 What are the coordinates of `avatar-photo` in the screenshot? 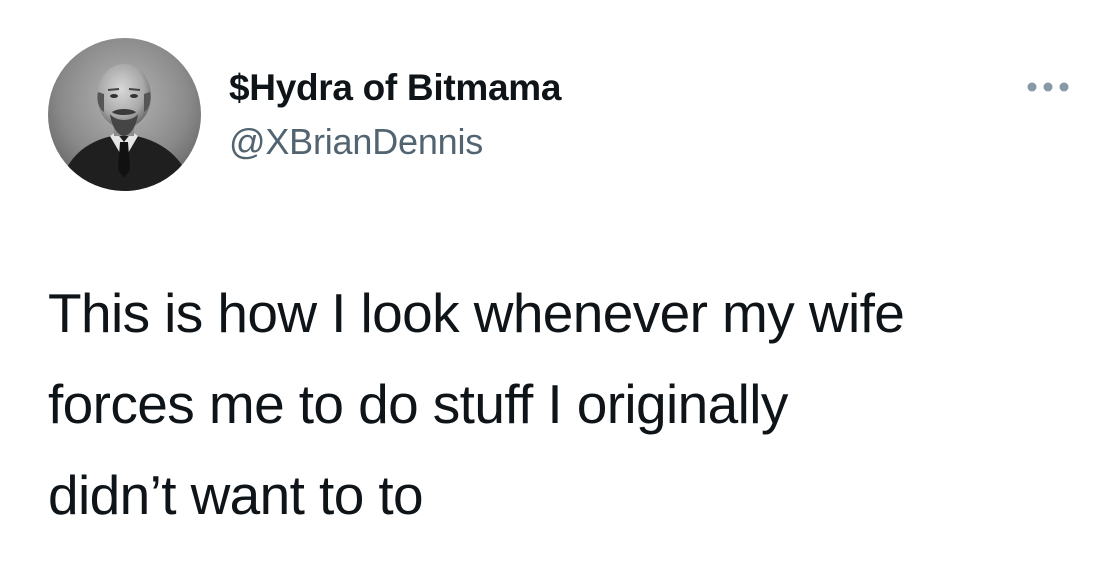 It's located at (124, 114).